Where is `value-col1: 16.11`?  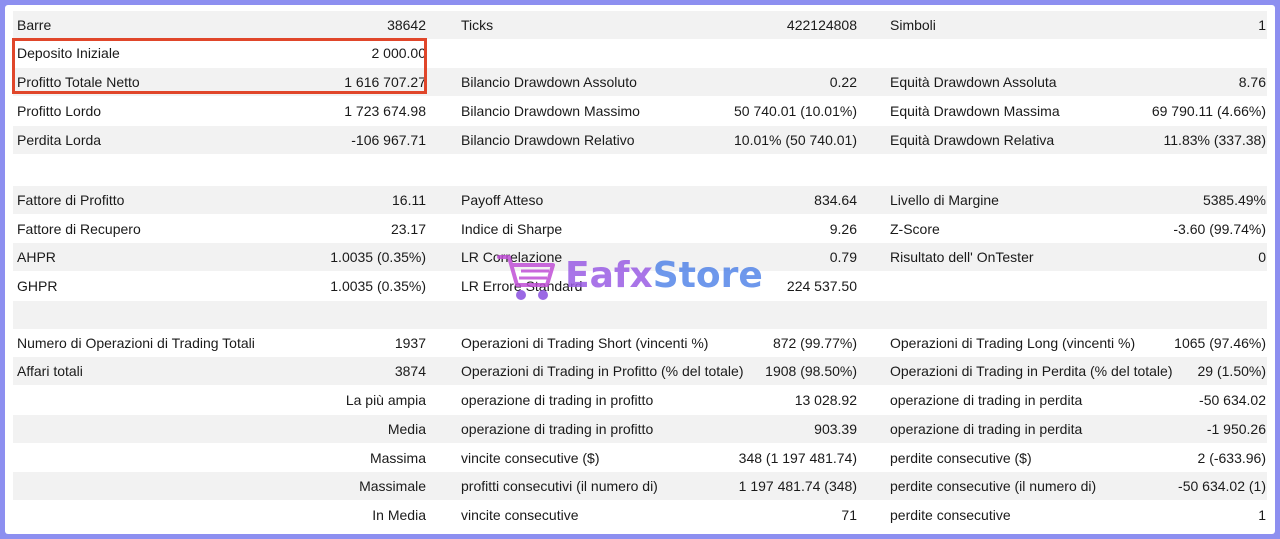
value-col1: 16.11 is located at coordinates (409, 200).